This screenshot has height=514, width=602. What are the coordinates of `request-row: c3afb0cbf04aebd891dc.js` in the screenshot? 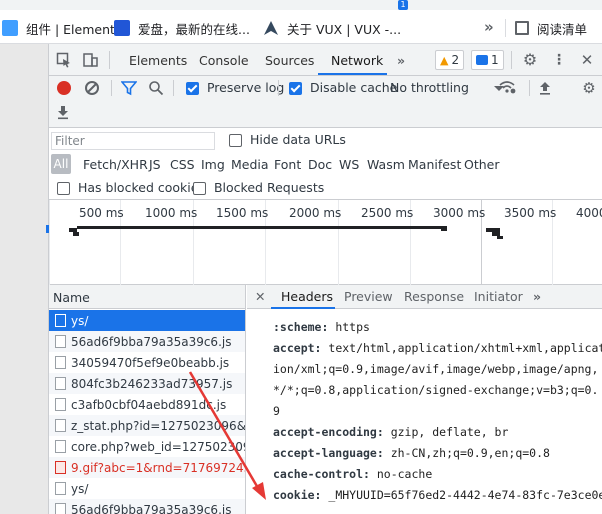 It's located at (147, 404).